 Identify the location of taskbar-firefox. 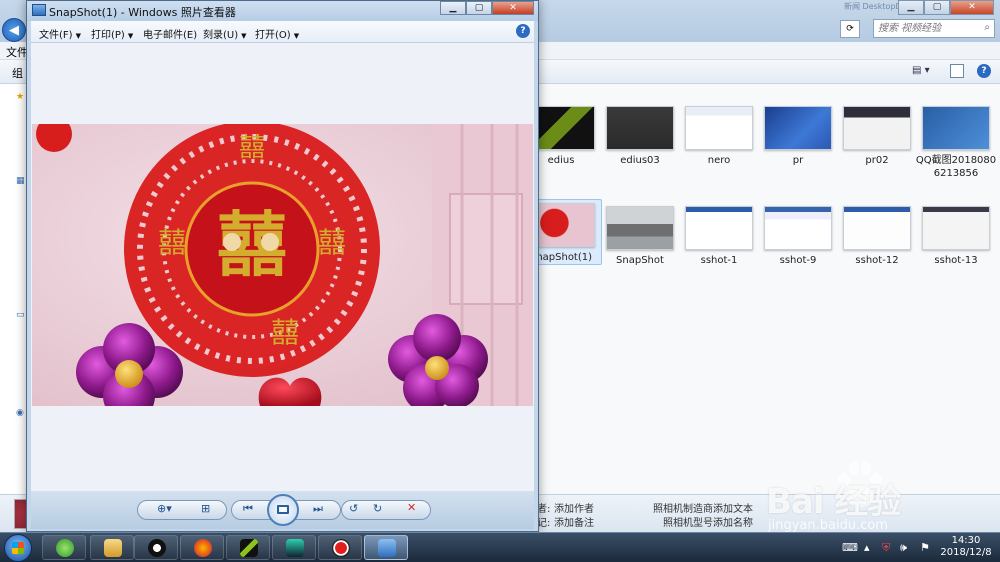
(202, 547).